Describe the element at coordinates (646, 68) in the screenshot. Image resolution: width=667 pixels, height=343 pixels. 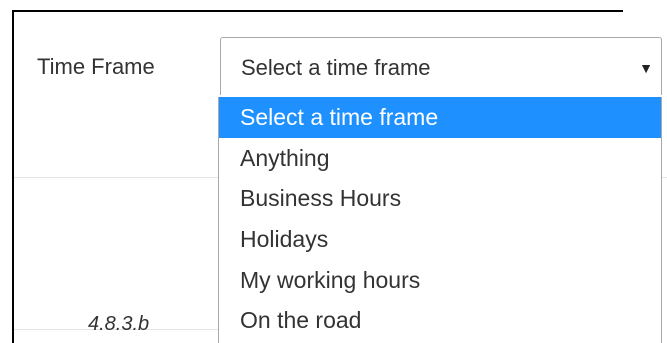
I see `caret-down-icon: ▼` at that location.